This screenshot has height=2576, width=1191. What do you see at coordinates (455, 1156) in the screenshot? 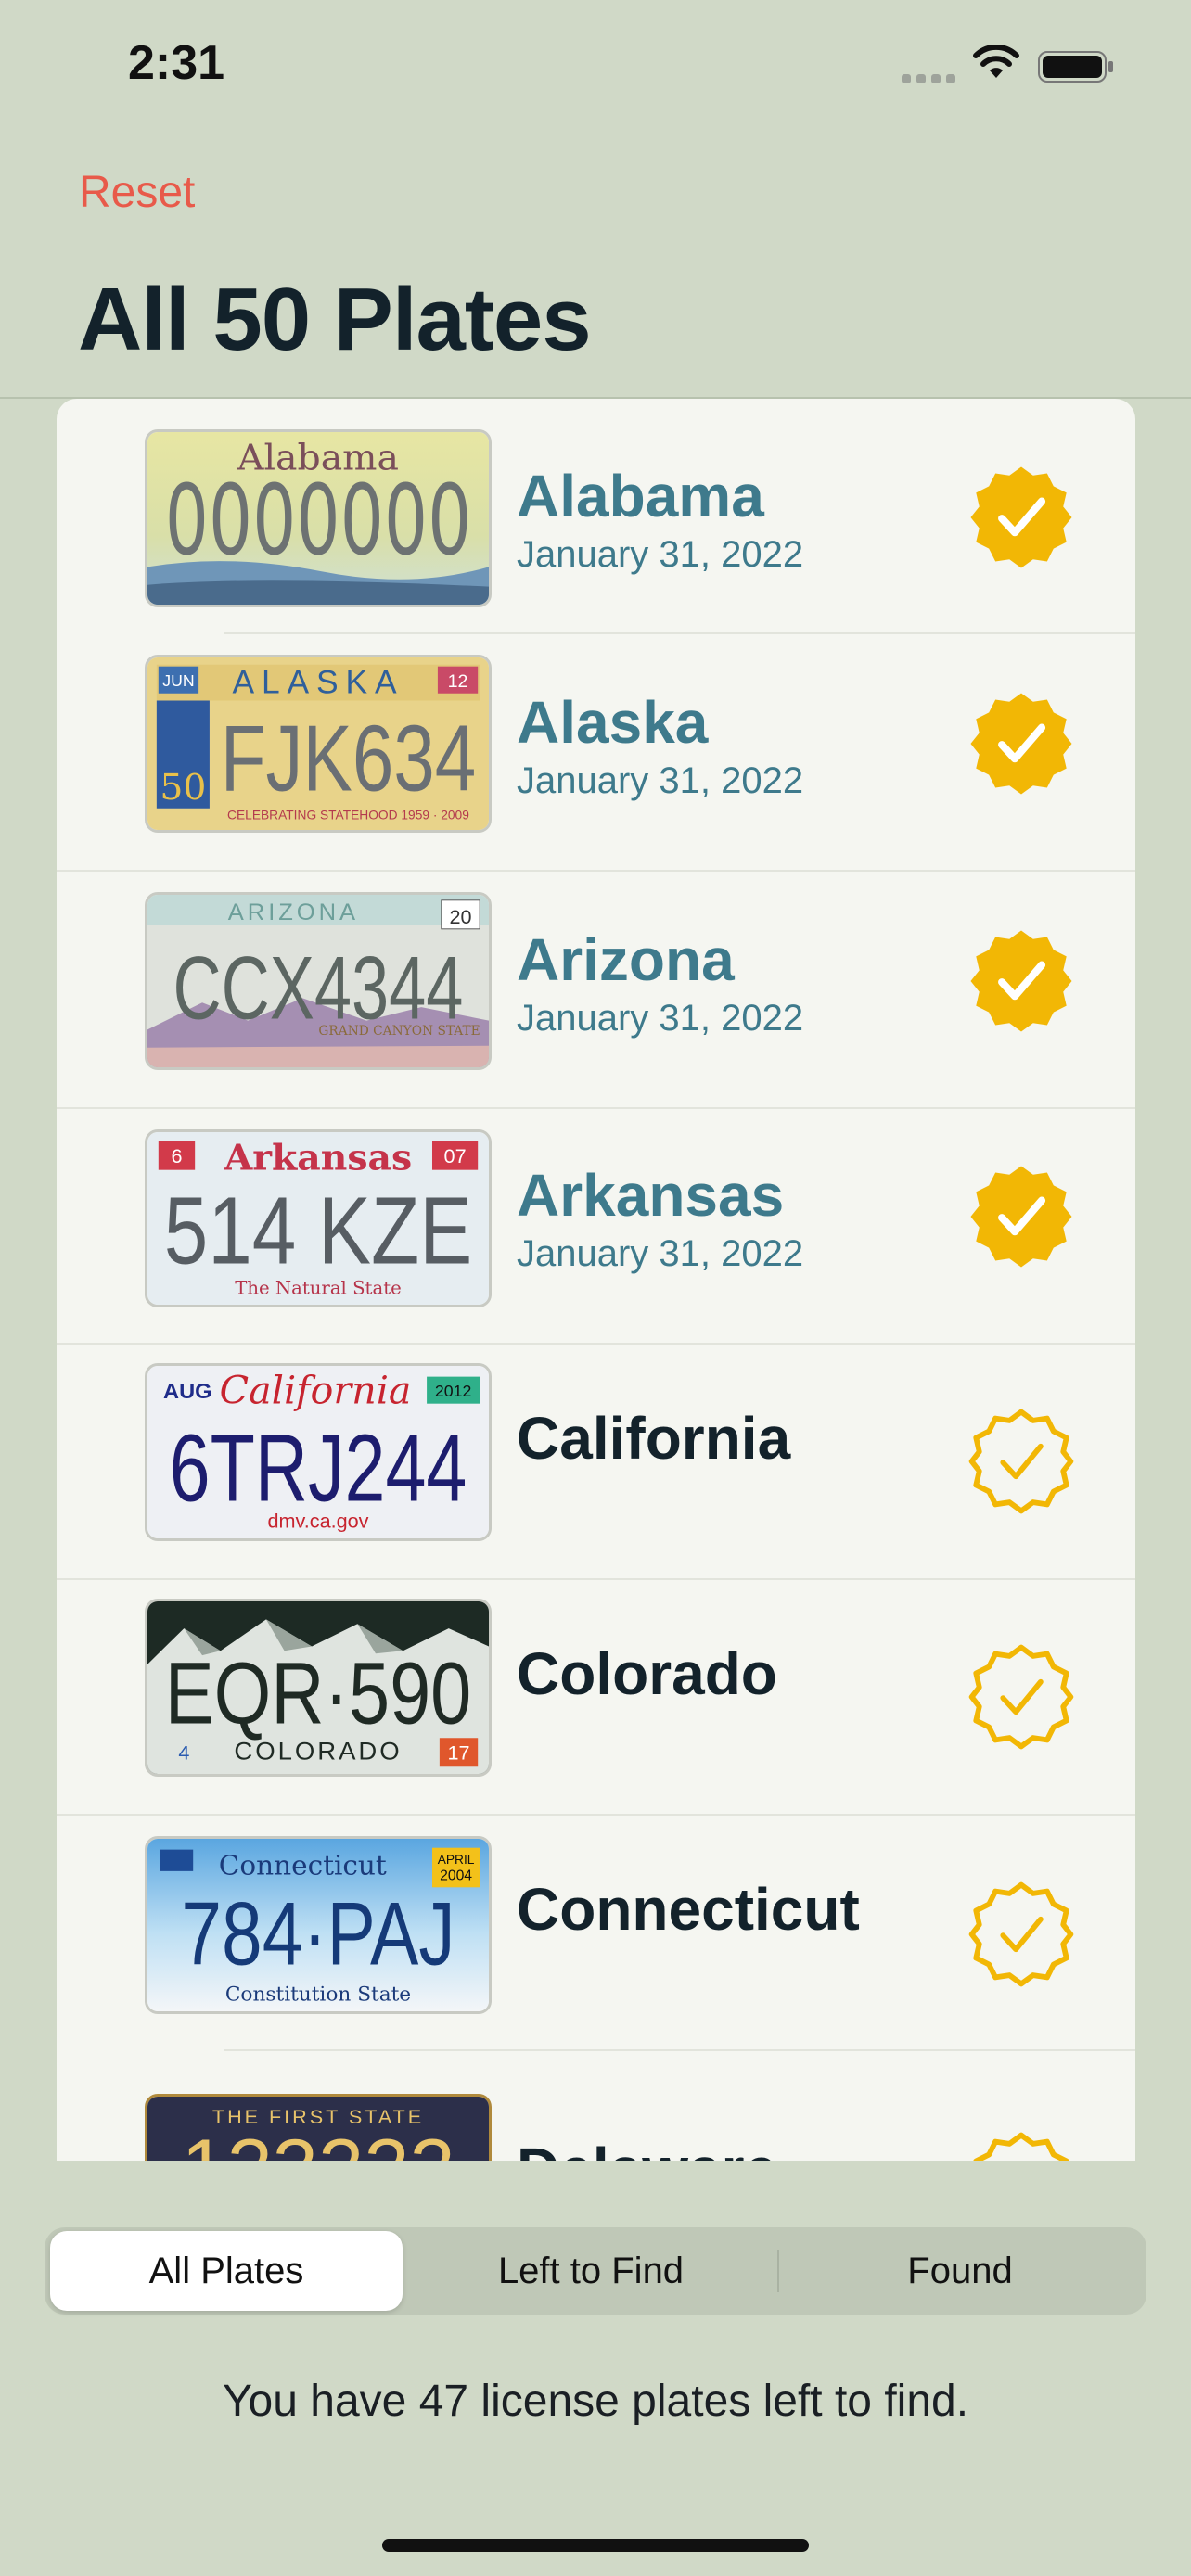
I see `svg-text: 07` at bounding box center [455, 1156].